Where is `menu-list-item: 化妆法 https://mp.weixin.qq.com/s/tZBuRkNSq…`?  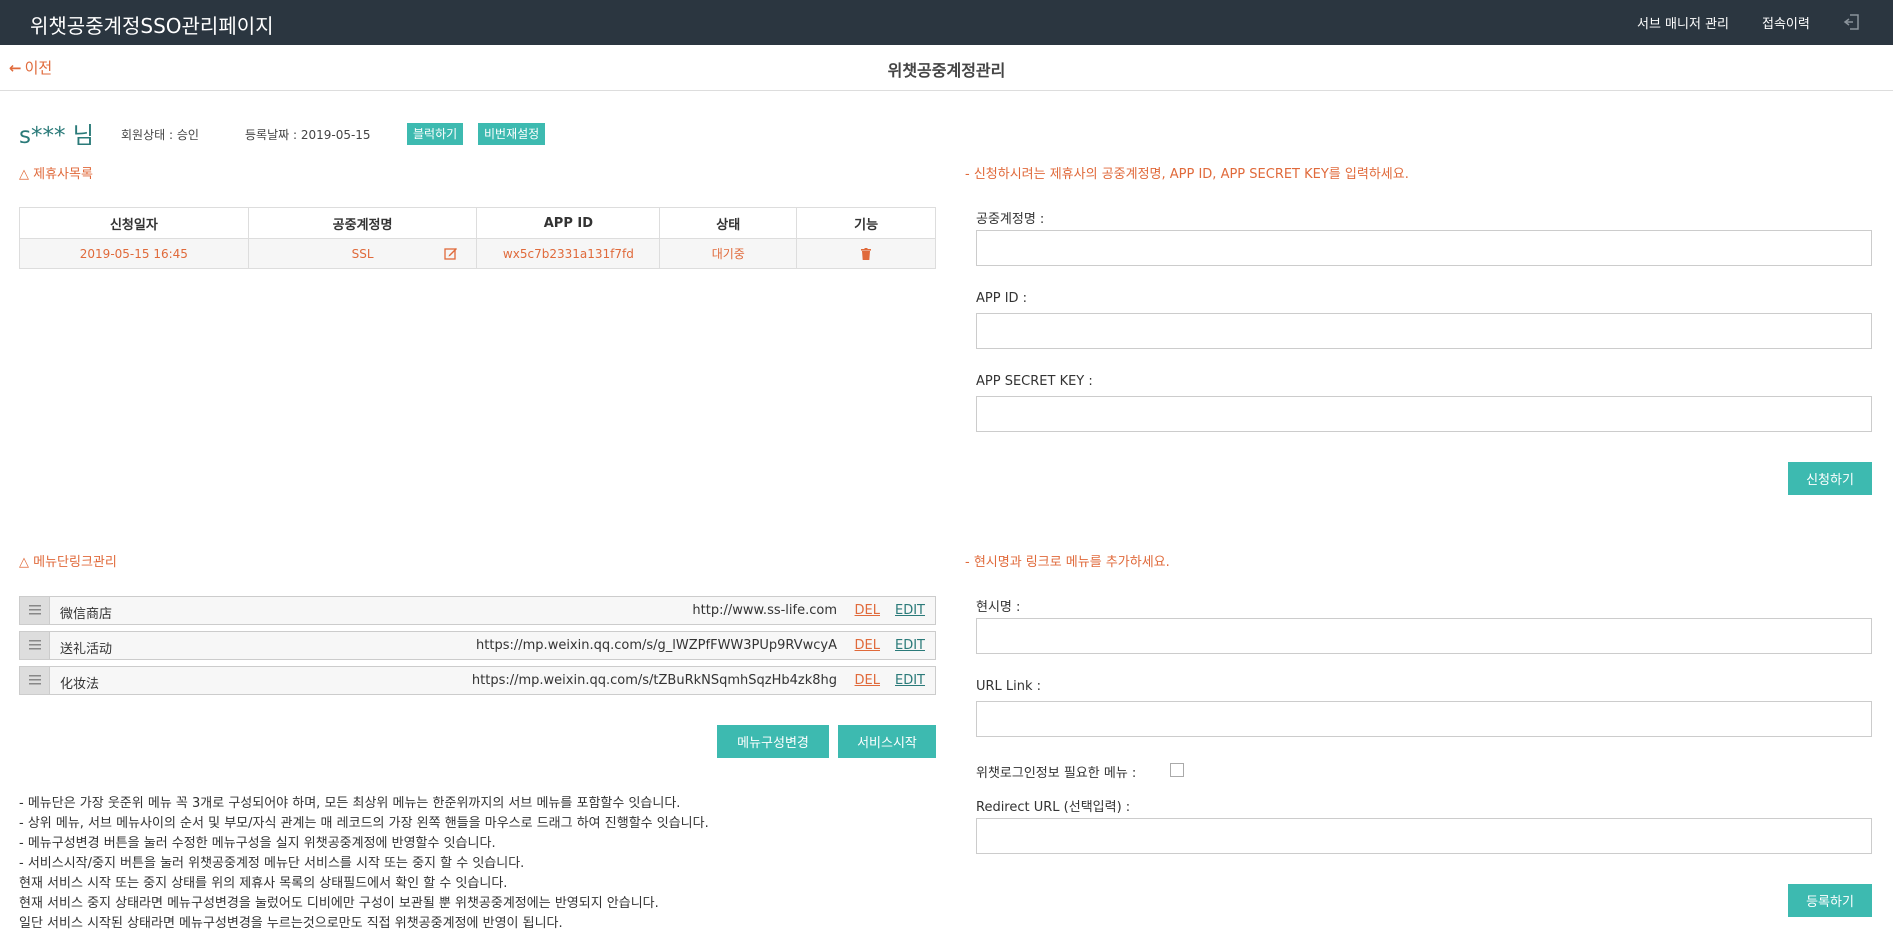
menu-list-item: 化妆法 https://mp.weixin.qq.com/s/tZBuRkNSq… is located at coordinates (477, 680).